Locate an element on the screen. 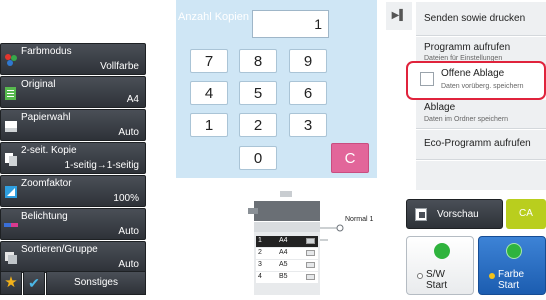 This screenshot has width=546, height=300. menu-item-title: Ablage is located at coordinates (440, 107).